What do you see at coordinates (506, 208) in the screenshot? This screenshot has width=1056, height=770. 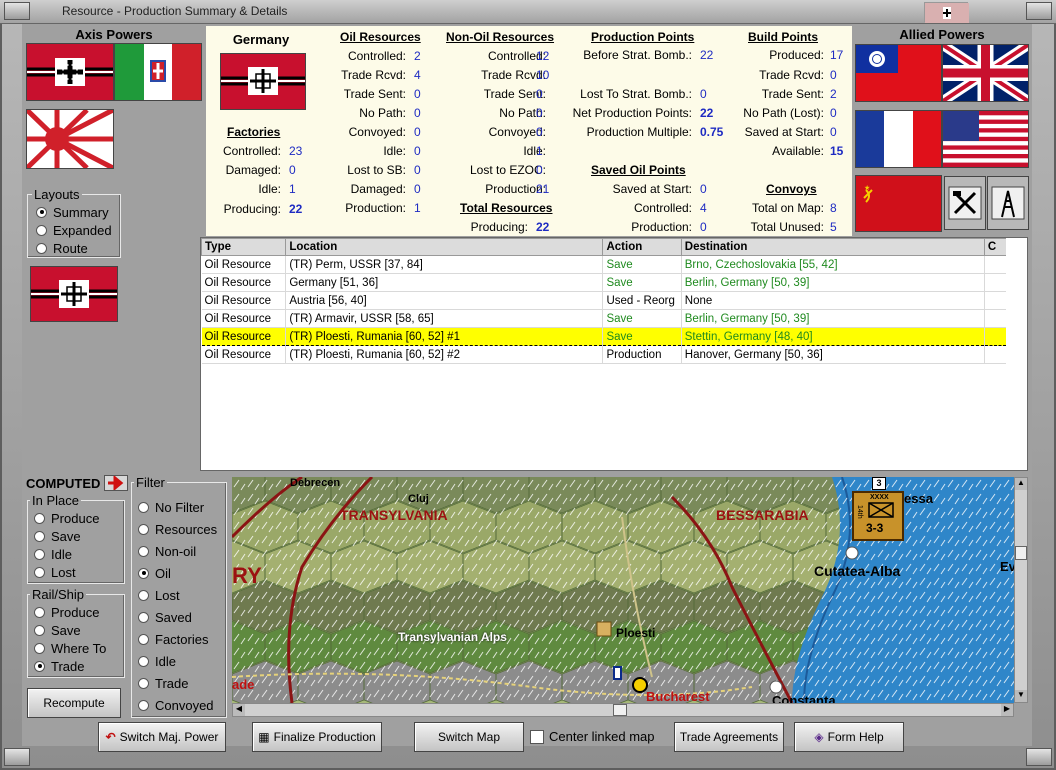 I see `total-resources-title: Total Resources` at bounding box center [506, 208].